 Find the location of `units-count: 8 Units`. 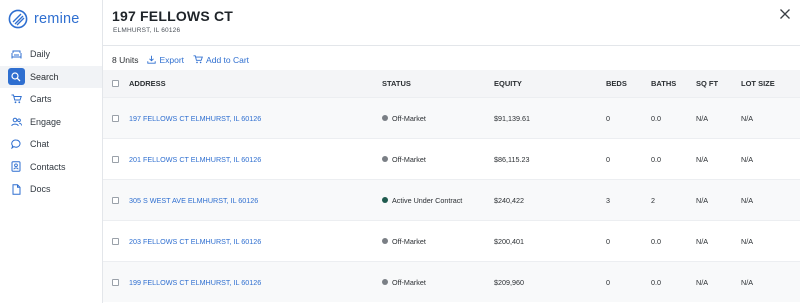

units-count: 8 Units is located at coordinates (125, 59).